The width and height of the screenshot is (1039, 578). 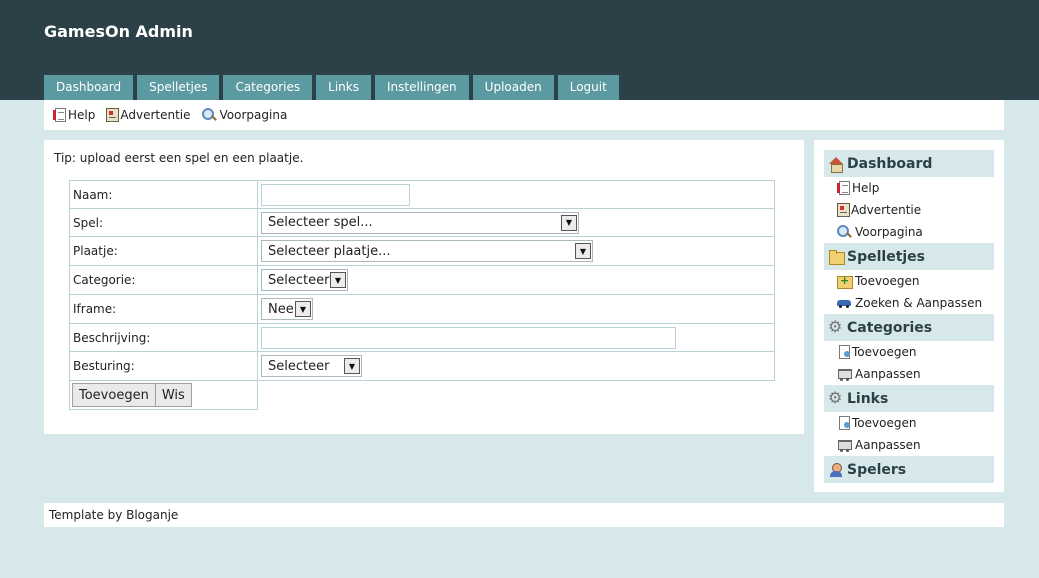 I want to click on sidebar-section-spelletjes: Spelletjes, so click(x=909, y=256).